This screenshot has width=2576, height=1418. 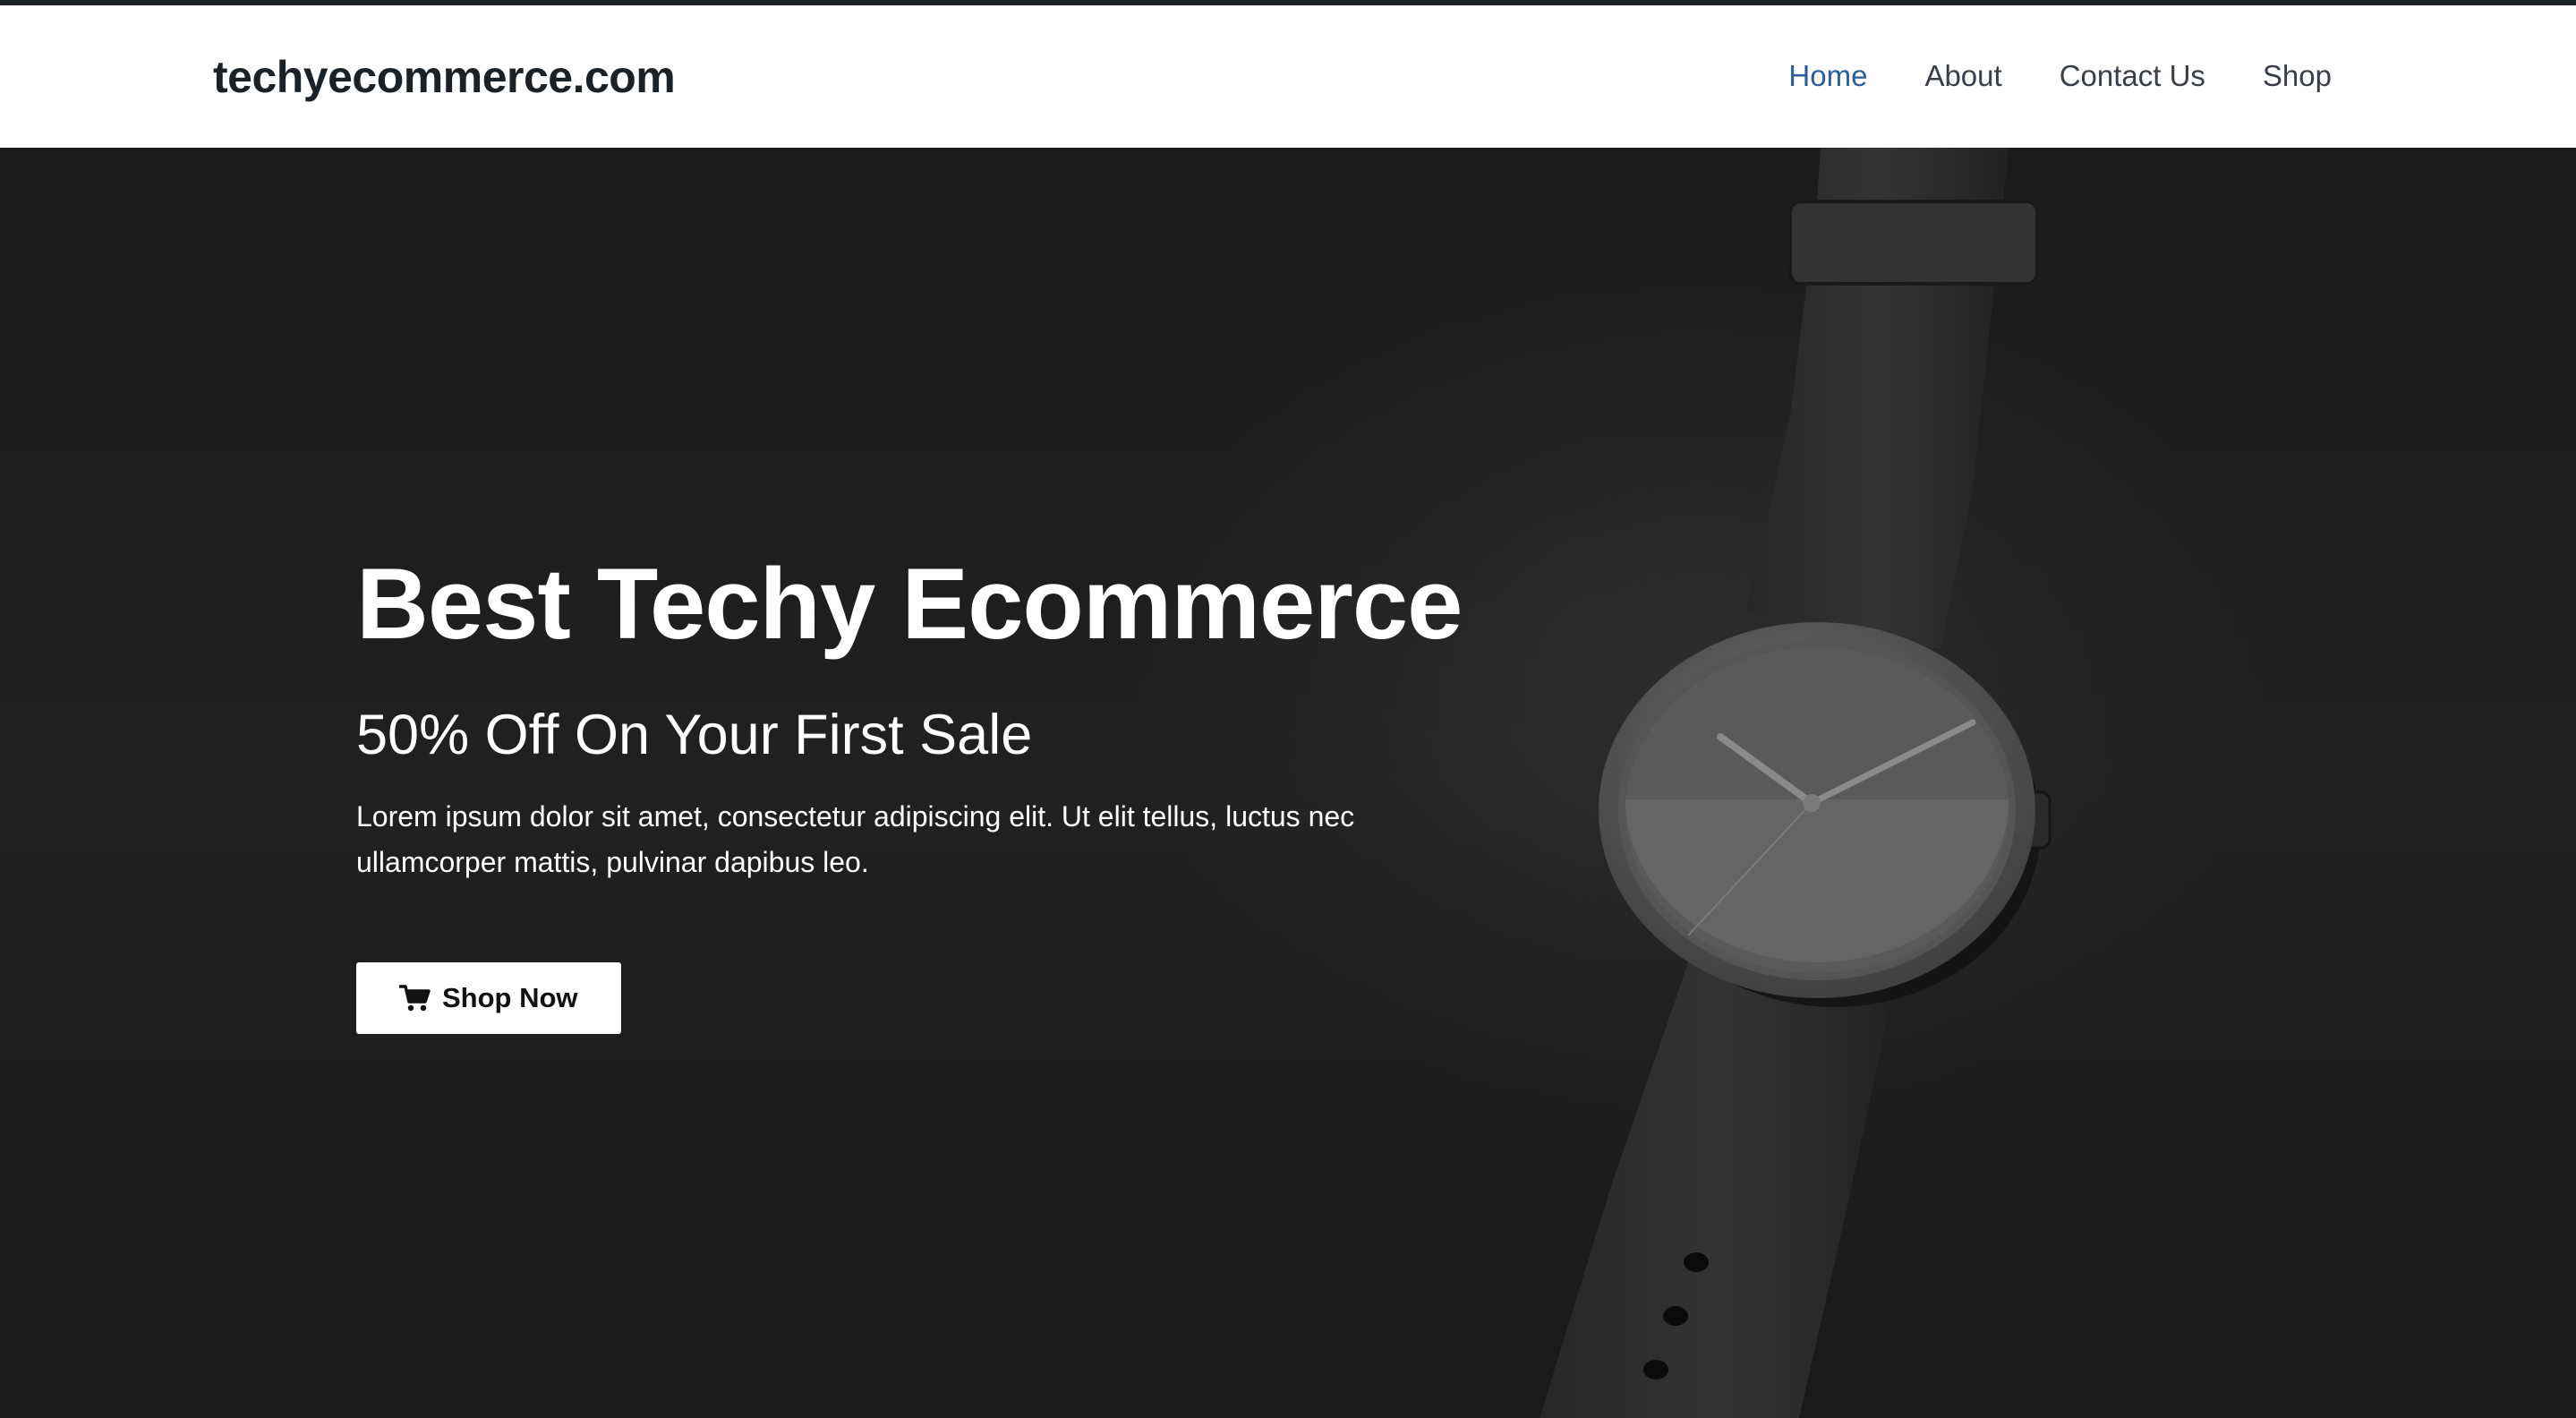 I want to click on shopping-cart-icon, so click(x=415, y=999).